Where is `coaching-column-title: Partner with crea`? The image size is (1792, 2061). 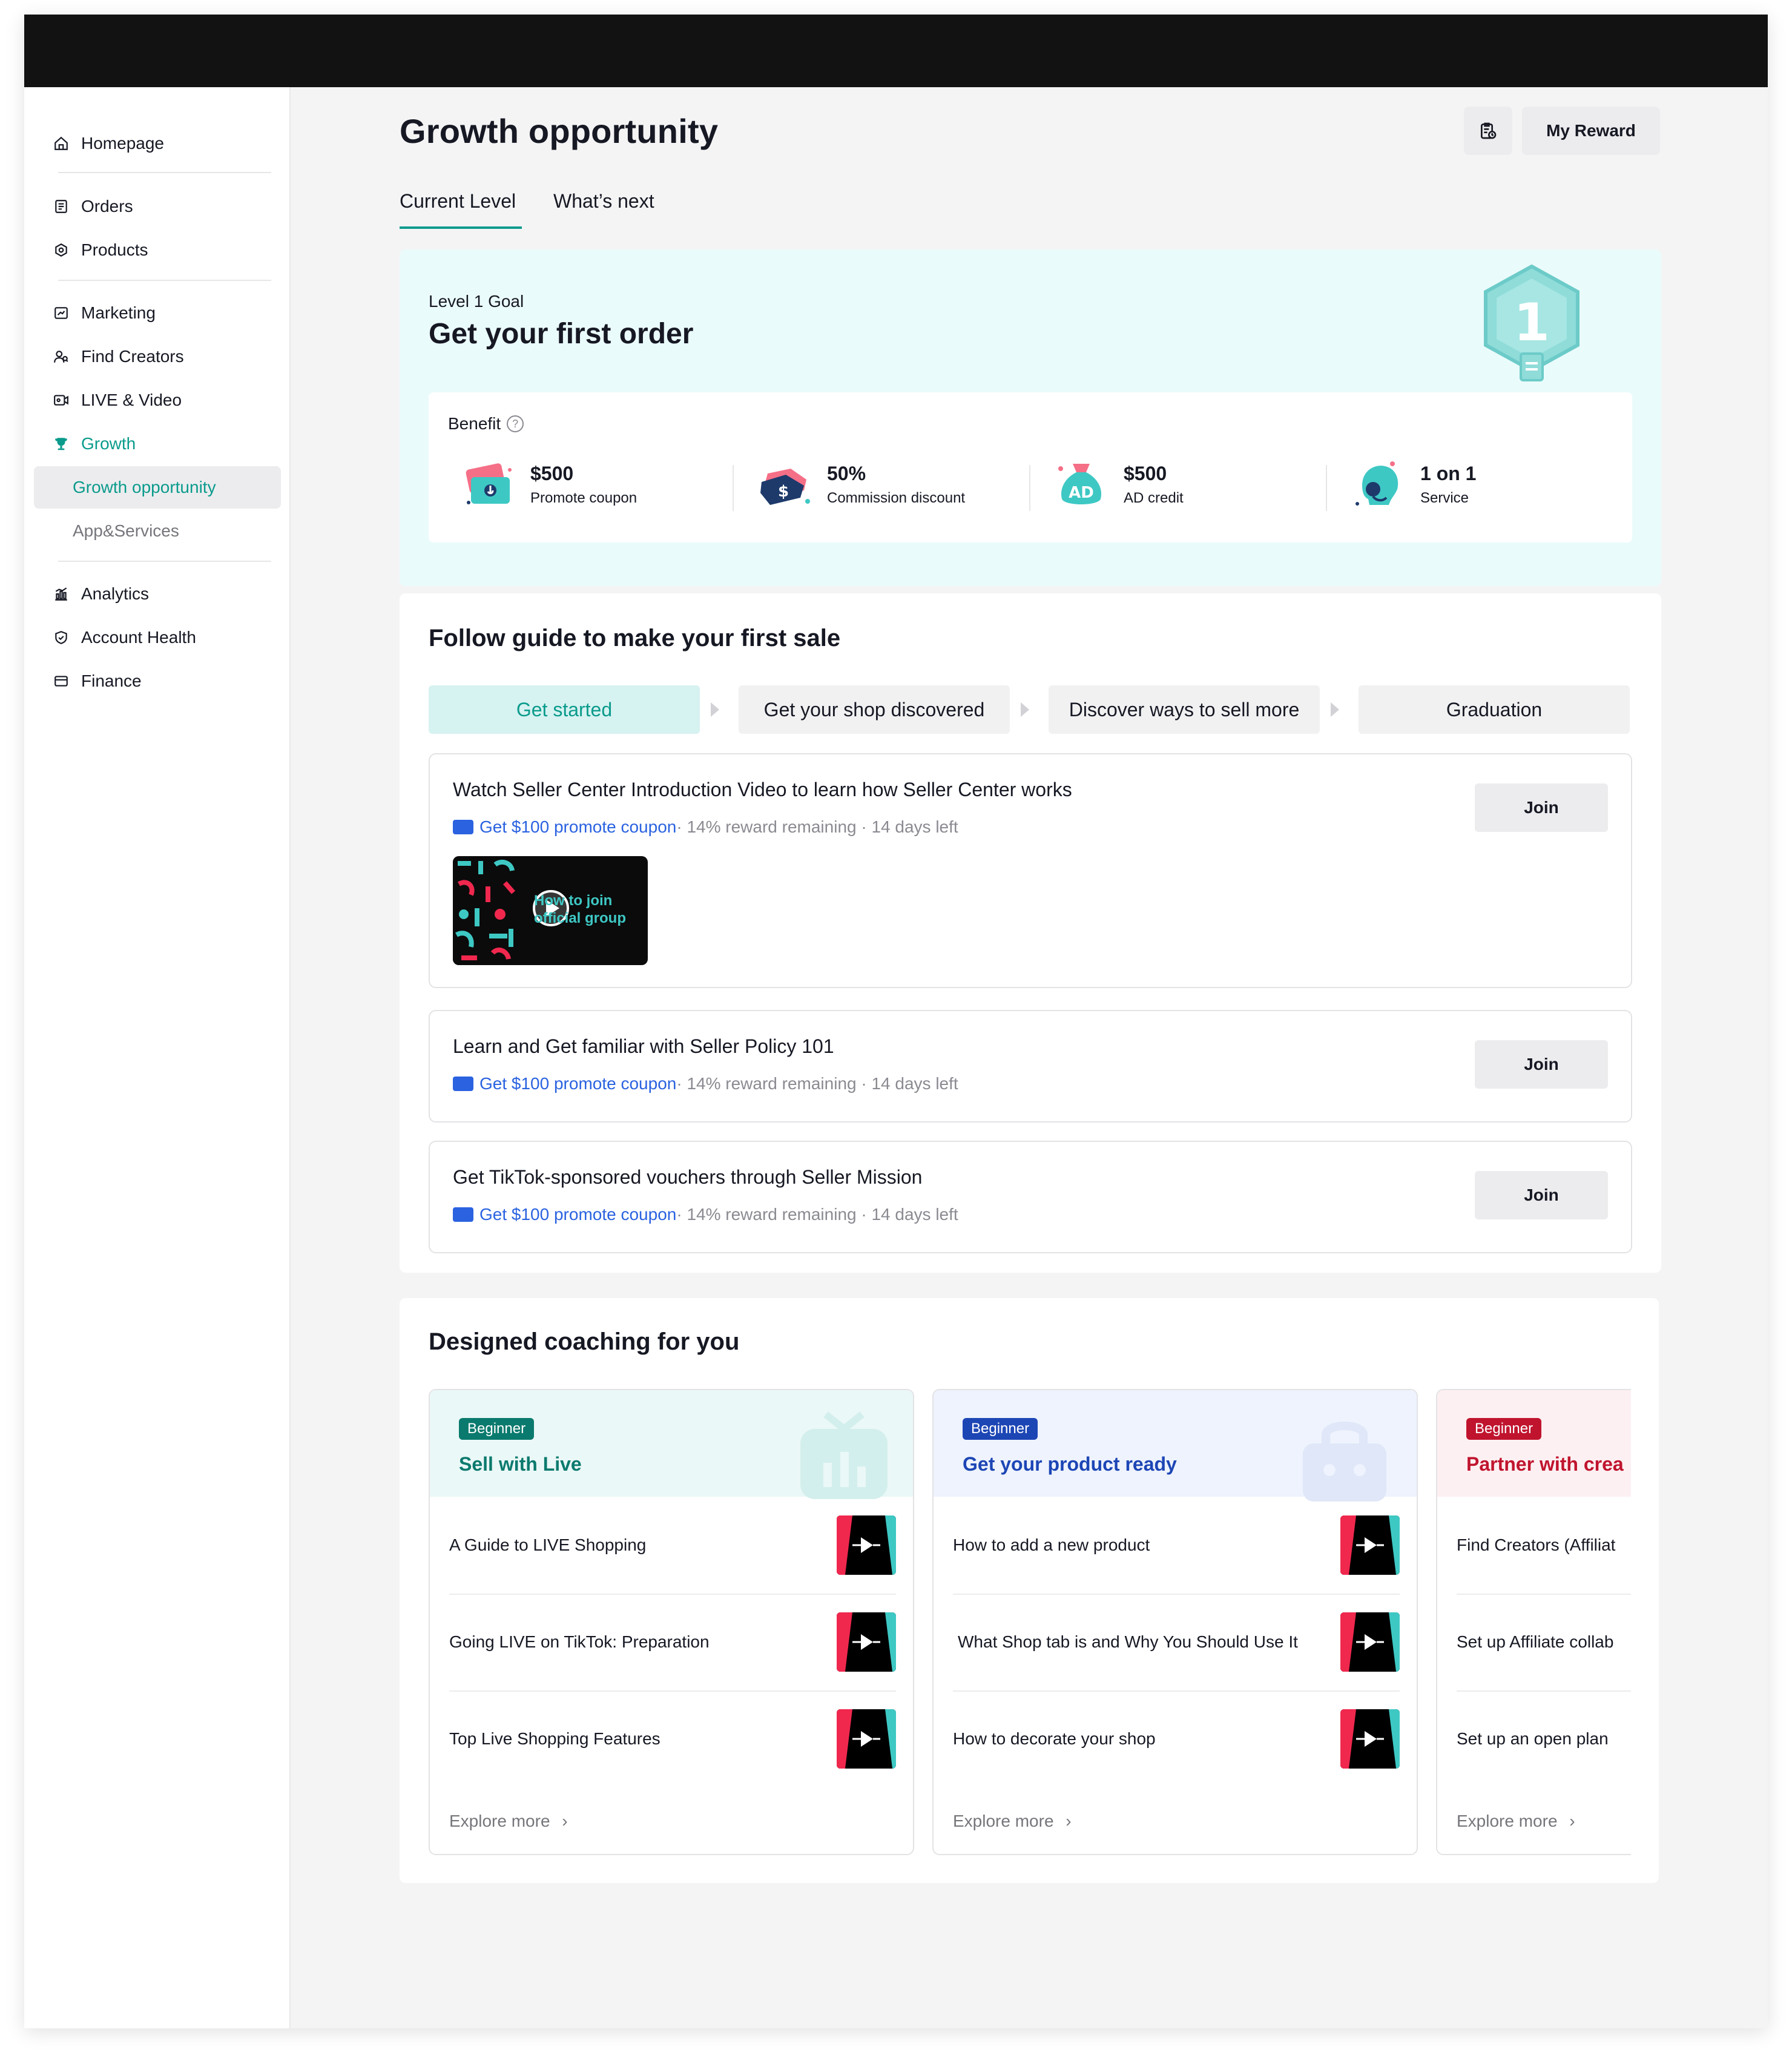
coaching-column-title: Partner with crea is located at coordinates (1545, 1464).